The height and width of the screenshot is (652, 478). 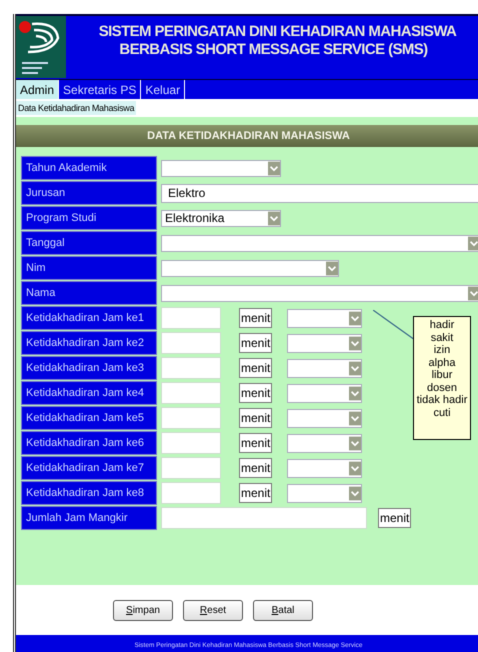 What do you see at coordinates (213, 610) in the screenshot?
I see `form-button: Reset` at bounding box center [213, 610].